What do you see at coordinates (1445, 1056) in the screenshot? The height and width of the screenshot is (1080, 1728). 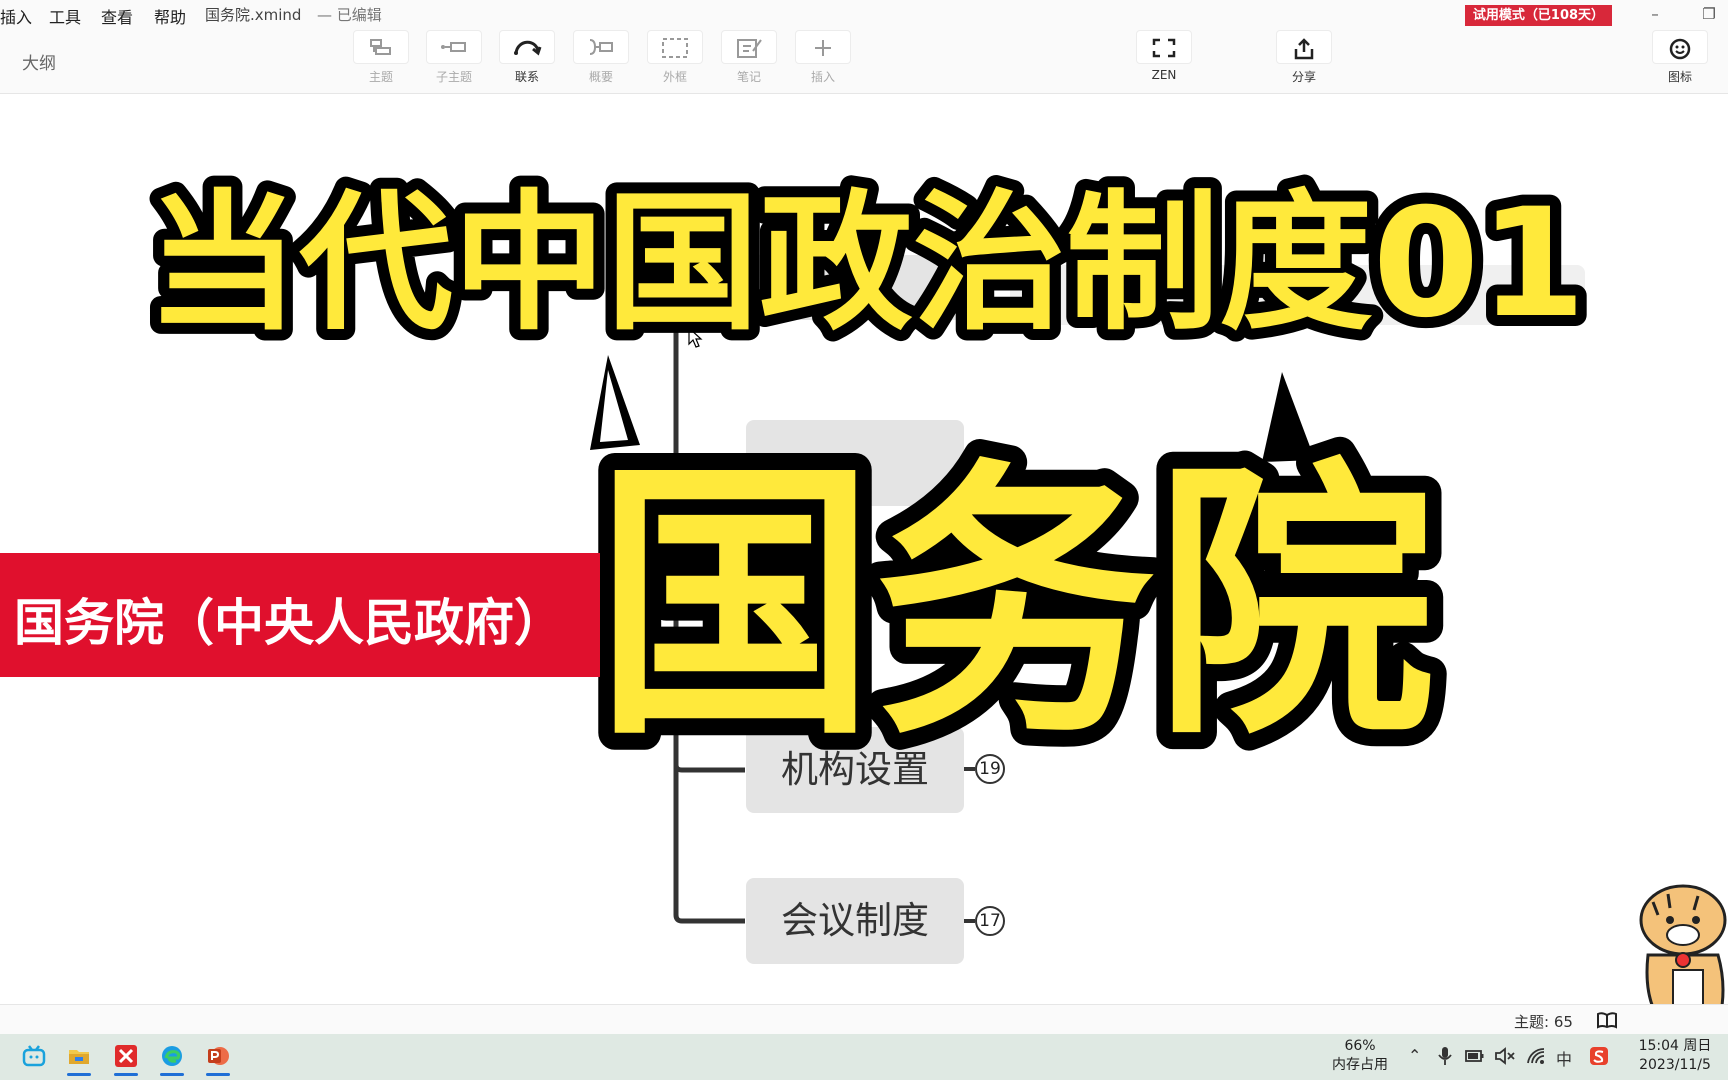 I see `microphone-icon` at bounding box center [1445, 1056].